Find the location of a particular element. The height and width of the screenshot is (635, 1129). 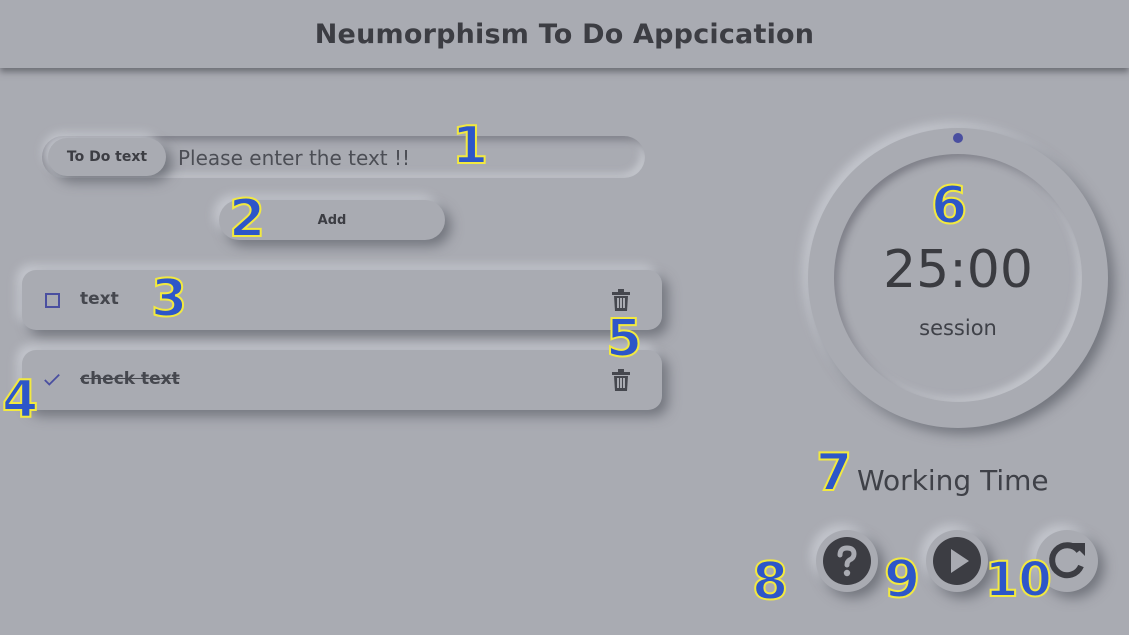

play-button is located at coordinates (957, 561).